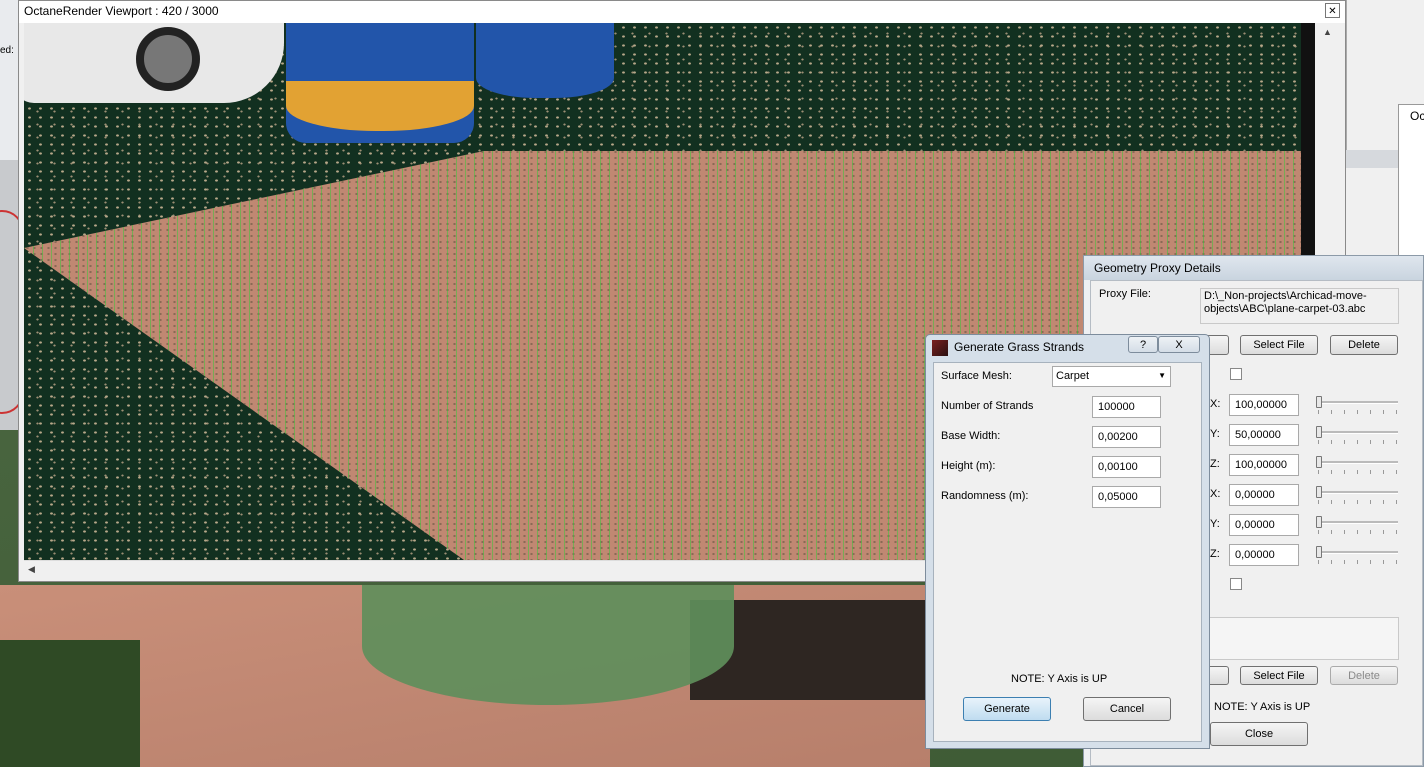  I want to click on scale-x-slider-thumb, so click(1319, 402).